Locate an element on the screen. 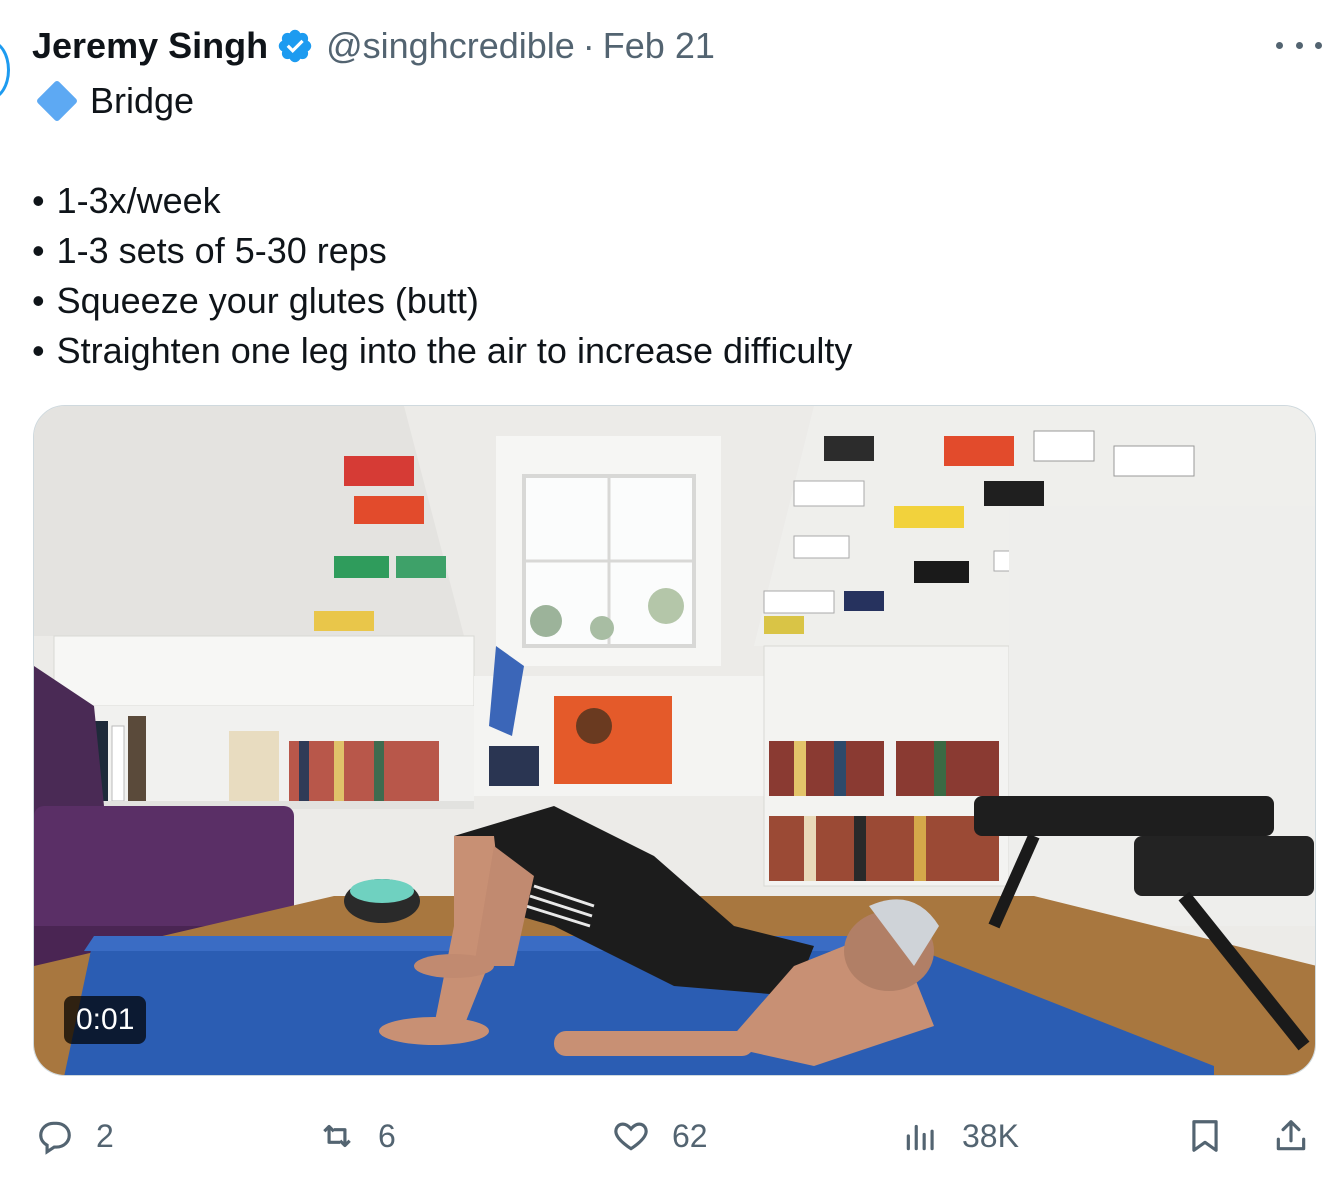 This screenshot has height=1182, width=1344. like-count: 62 is located at coordinates (690, 1135).